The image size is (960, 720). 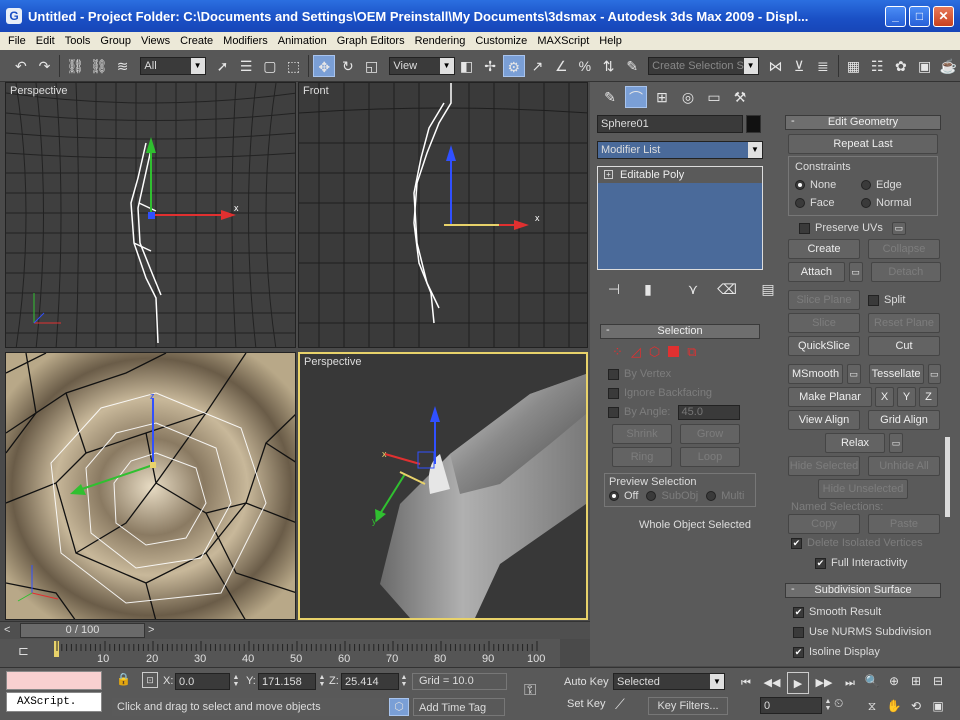 What do you see at coordinates (898, 228) in the screenshot?
I see `preserve-uvs-settings-icon: ▭` at bounding box center [898, 228].